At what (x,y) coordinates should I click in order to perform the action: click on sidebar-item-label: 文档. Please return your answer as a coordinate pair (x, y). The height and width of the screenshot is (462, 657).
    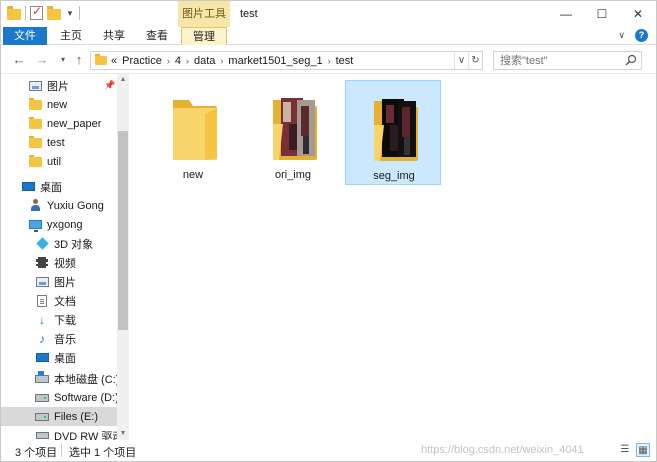
    Looking at the image, I should click on (65, 301).